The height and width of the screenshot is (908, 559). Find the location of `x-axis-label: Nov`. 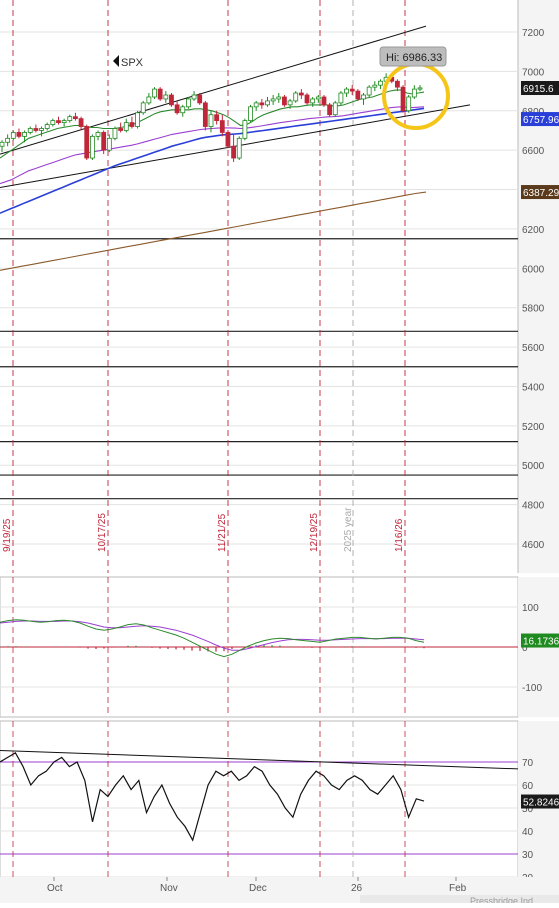

x-axis-label: Nov is located at coordinates (169, 888).